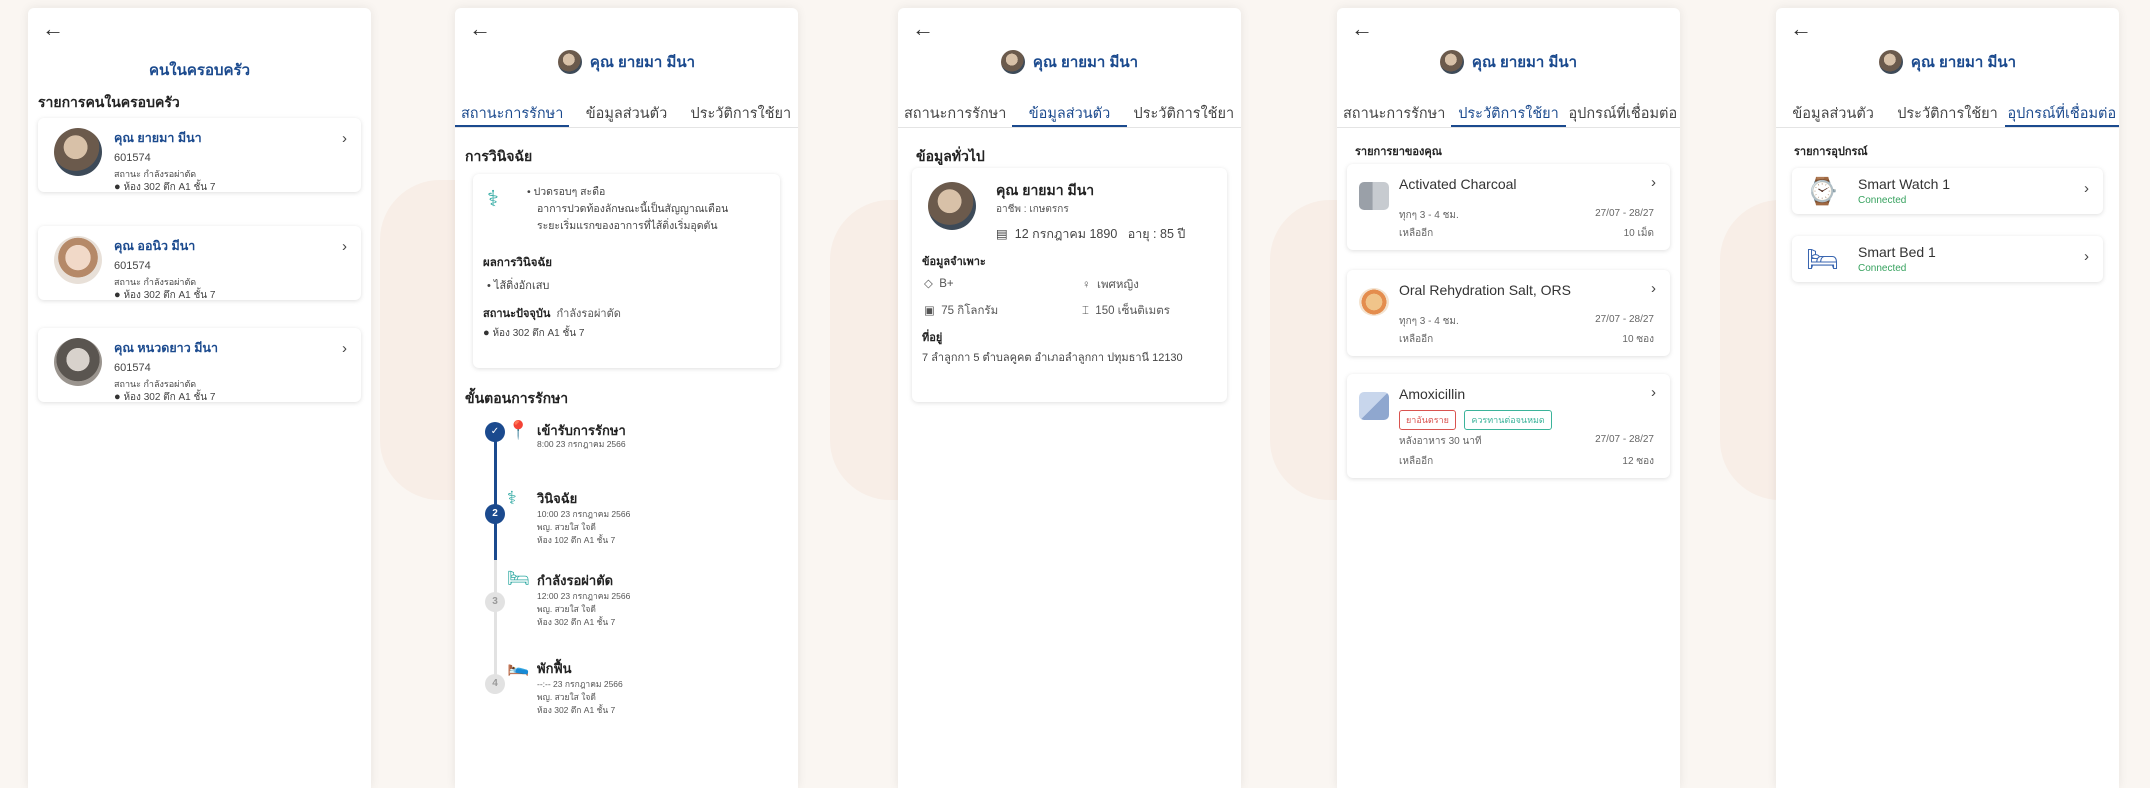  What do you see at coordinates (1429, 215) in the screenshot?
I see `dose: ทุกๆ 3 - 4 ชม.` at bounding box center [1429, 215].